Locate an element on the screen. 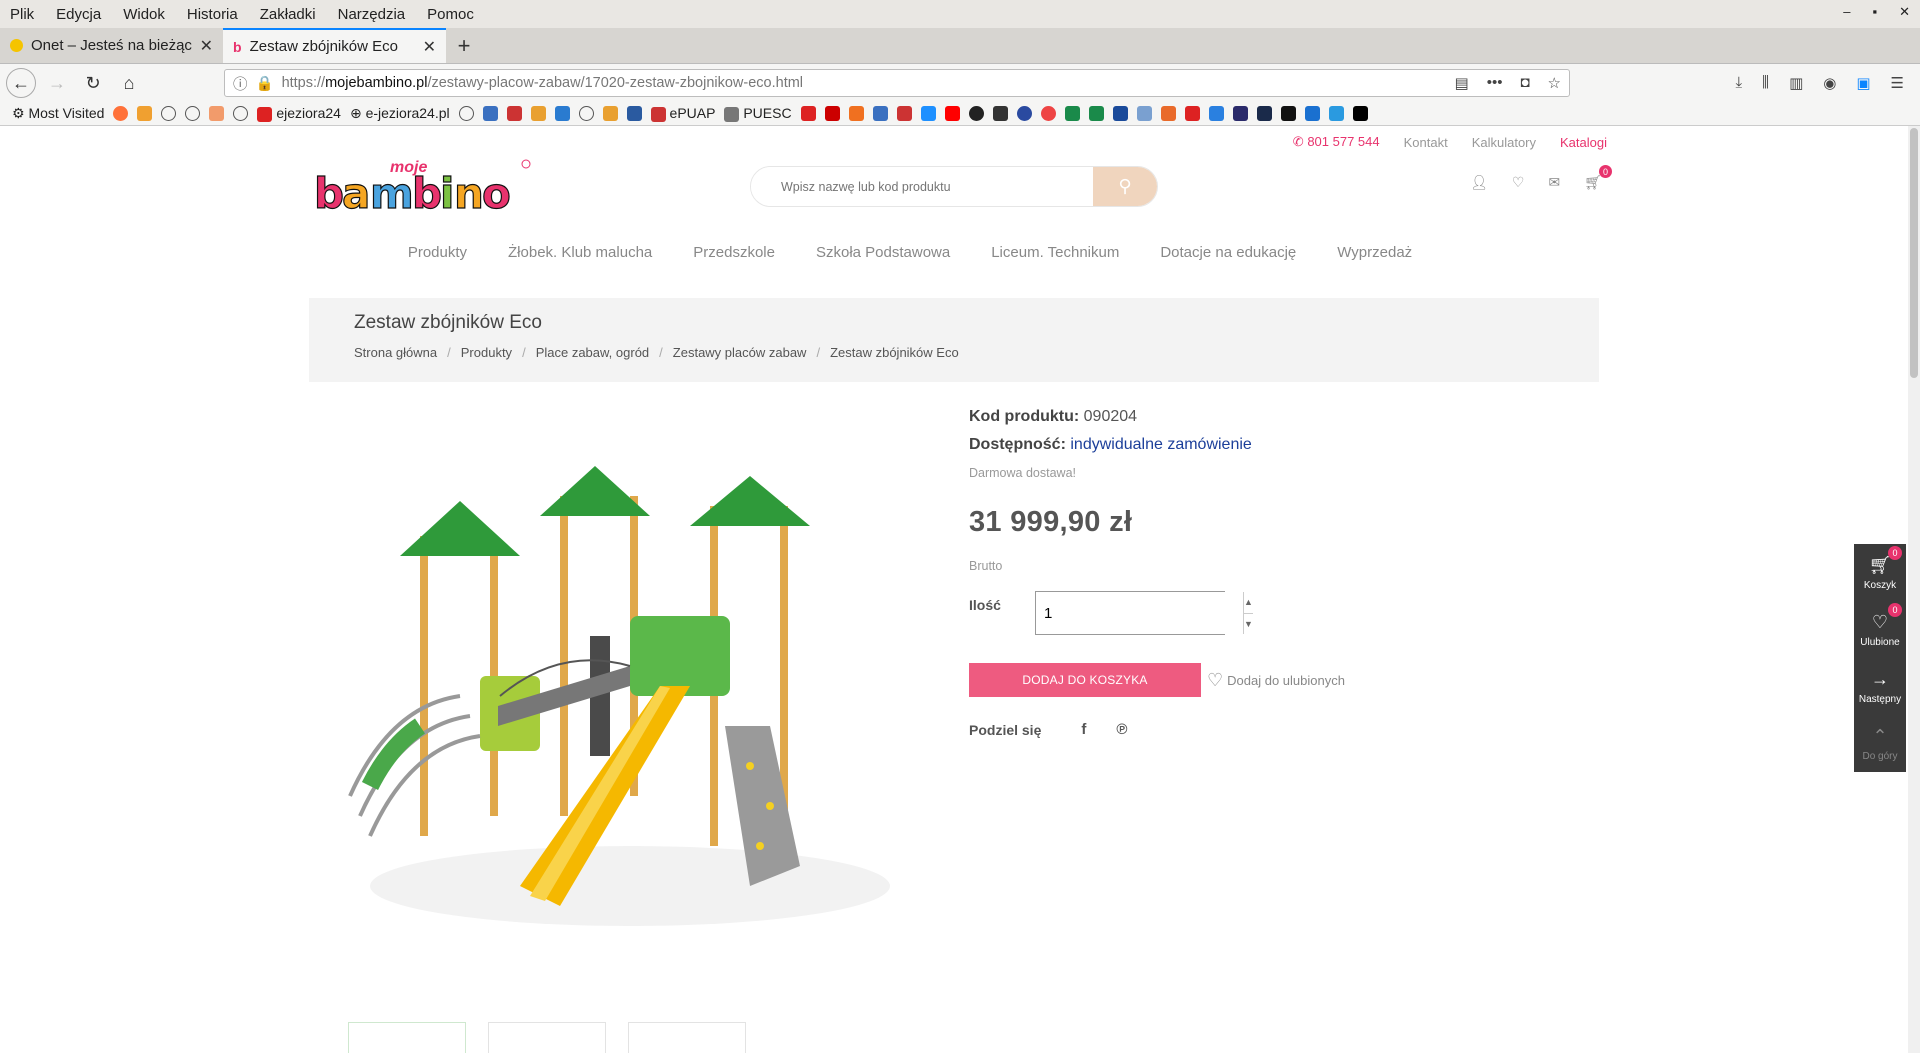  menu-edycja: Edycja is located at coordinates (78, 14).